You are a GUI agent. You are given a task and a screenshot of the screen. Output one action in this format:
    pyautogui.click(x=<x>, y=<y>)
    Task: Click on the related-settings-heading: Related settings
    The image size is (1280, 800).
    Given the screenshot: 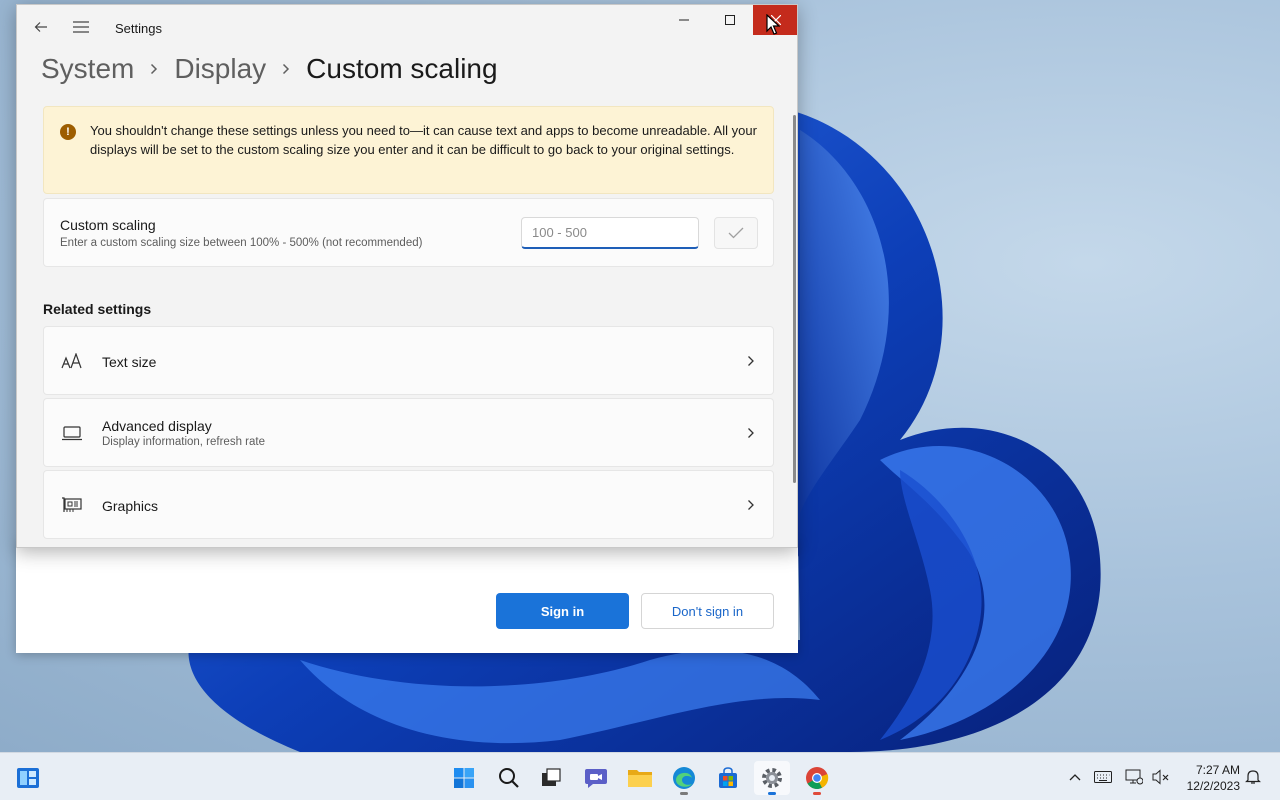 What is the action you would take?
    pyautogui.click(x=97, y=309)
    